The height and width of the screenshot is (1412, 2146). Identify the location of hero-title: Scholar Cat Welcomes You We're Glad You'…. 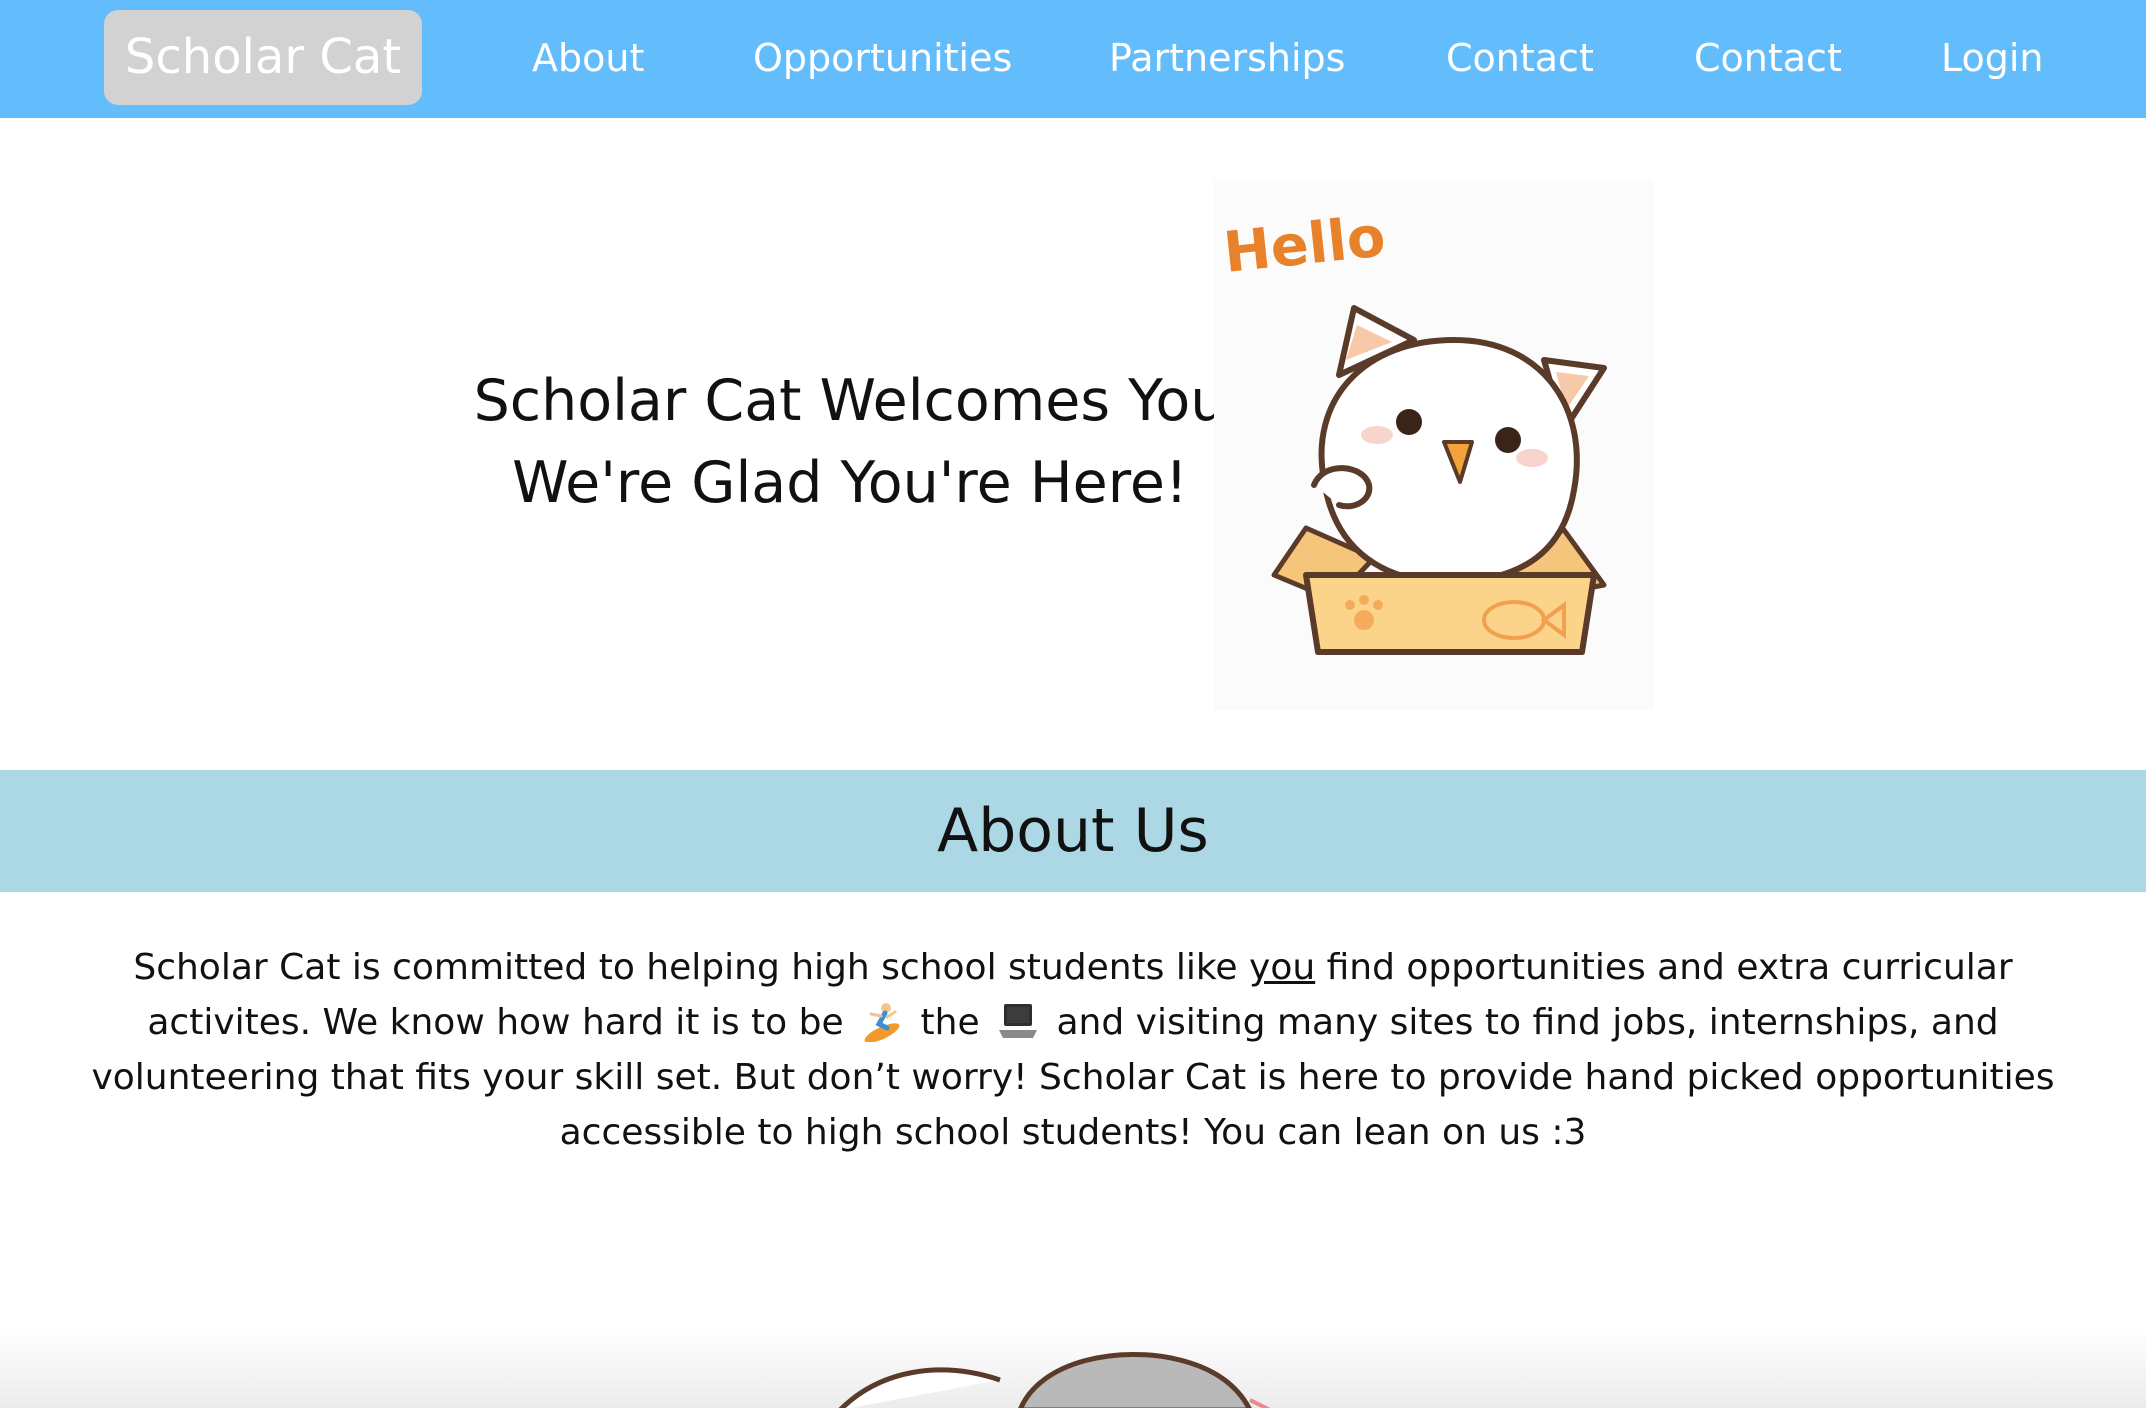
(850, 442).